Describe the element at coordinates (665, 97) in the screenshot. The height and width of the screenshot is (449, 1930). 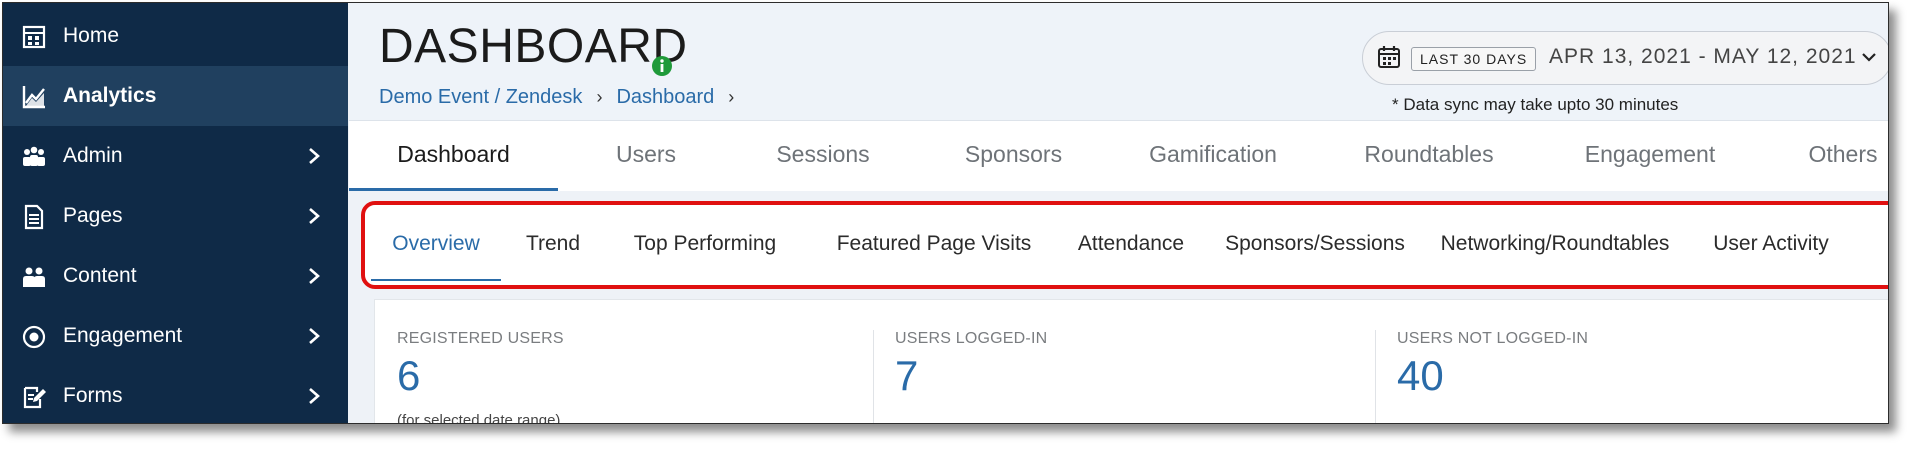
I see `breadcrumb-link-dashboard: Dashboard` at that location.